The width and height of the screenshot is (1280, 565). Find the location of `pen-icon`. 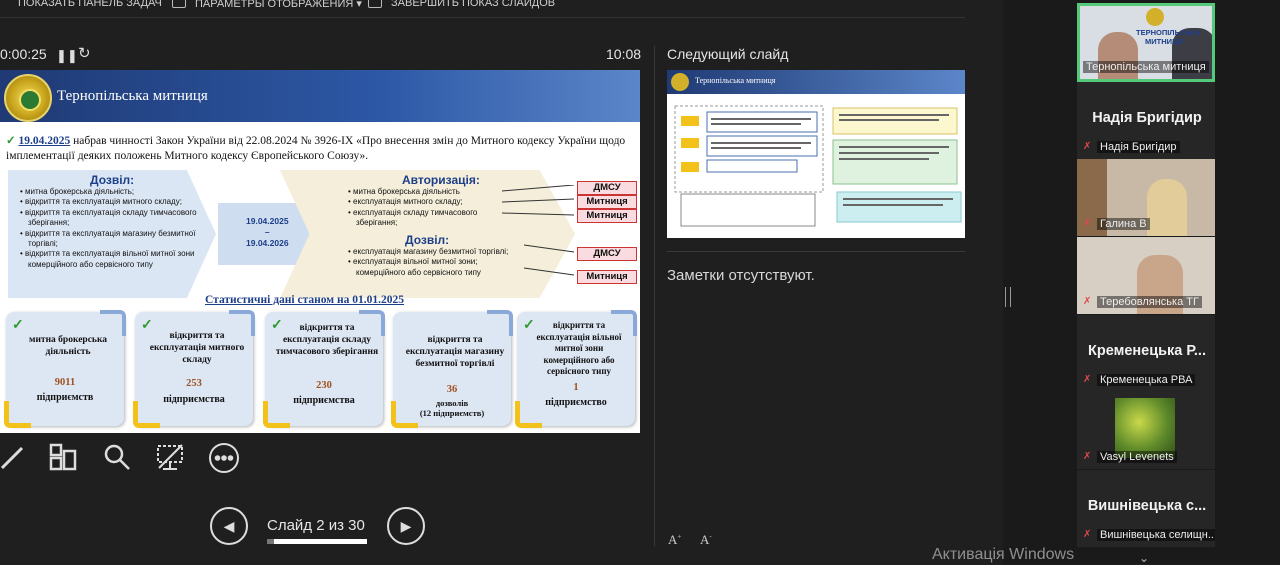

pen-icon is located at coordinates (15, 459).